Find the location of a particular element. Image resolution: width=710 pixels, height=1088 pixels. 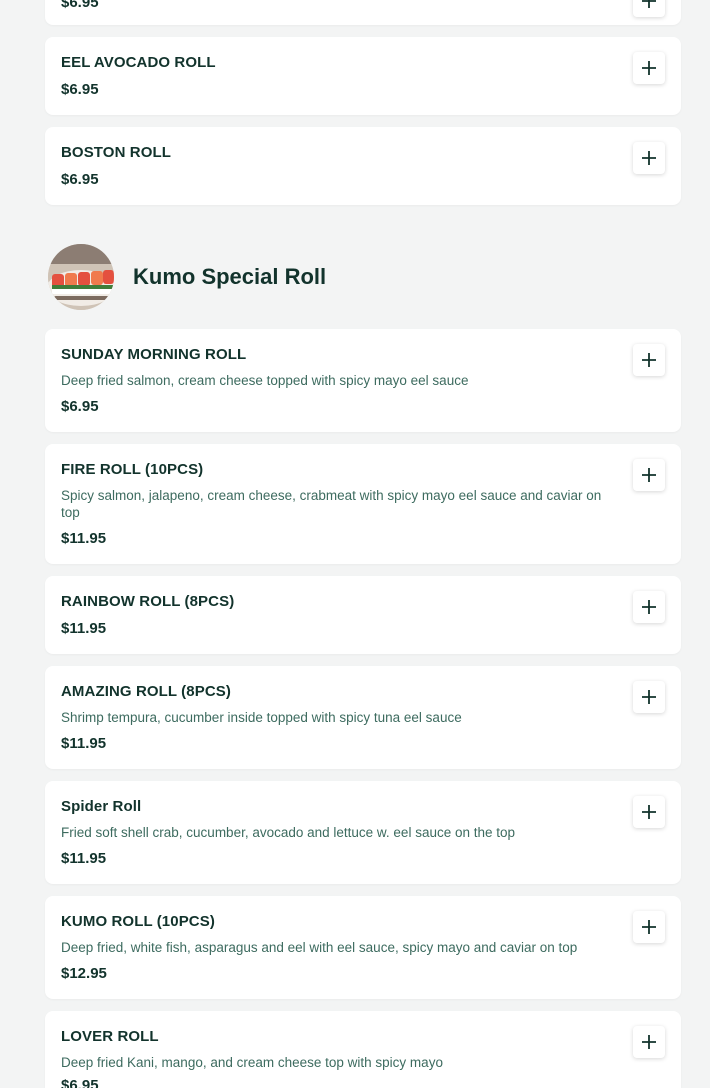

item-name: LOVER ROLL is located at coordinates (110, 1036).